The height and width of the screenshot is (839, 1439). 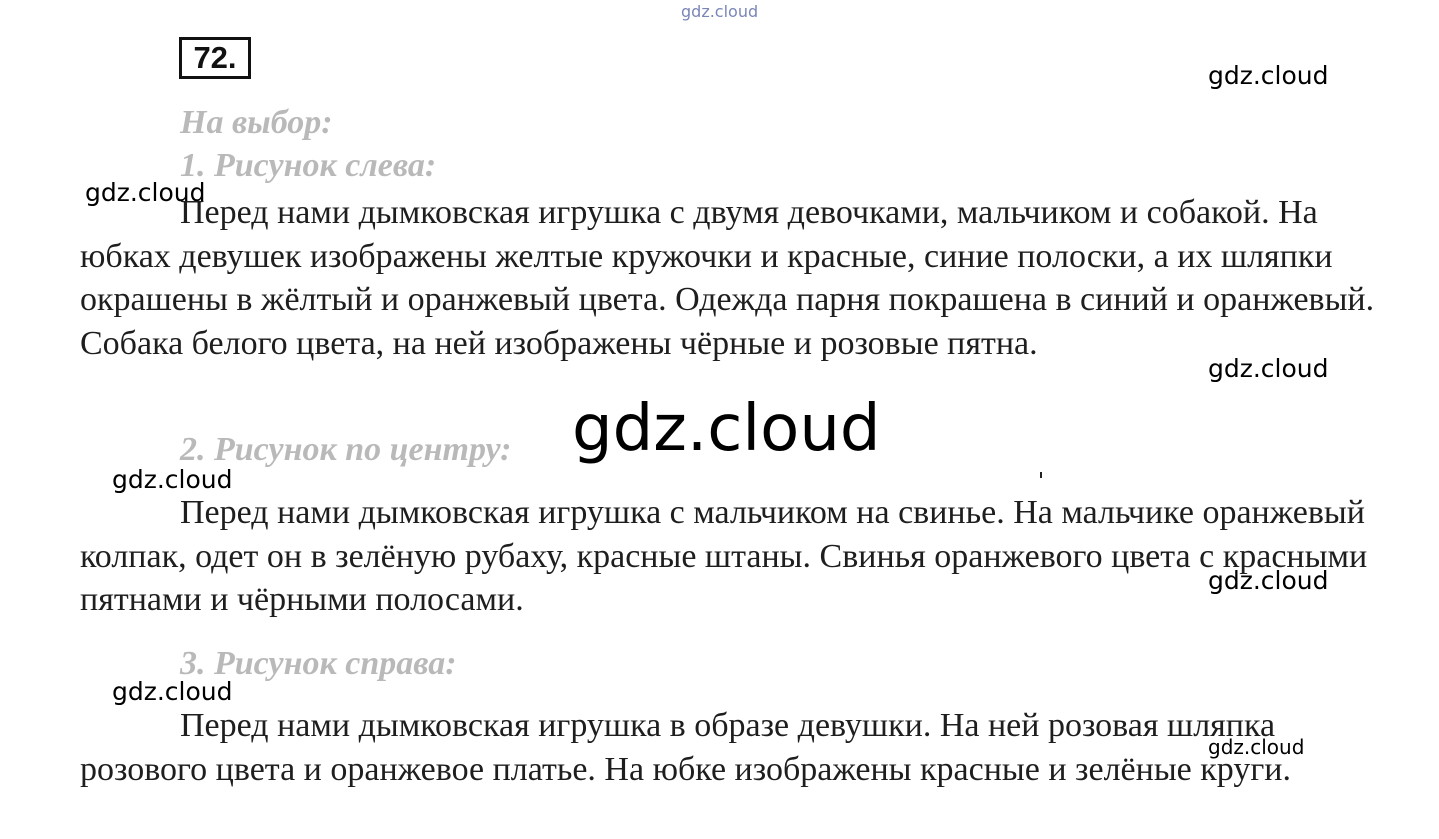 I want to click on section-1-heading: 1. Рисунок слева:, so click(x=308, y=165).